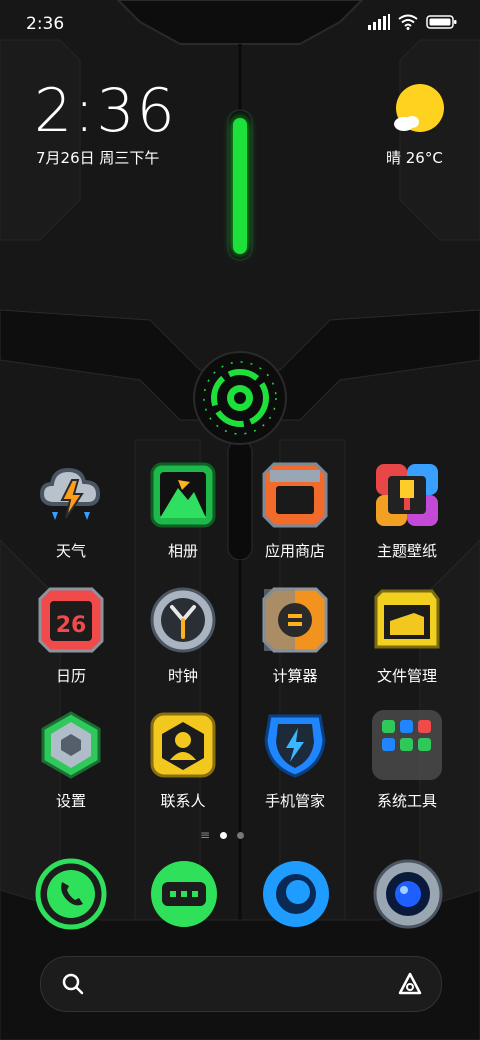 Image resolution: width=480 pixels, height=1040 pixels. What do you see at coordinates (71, 625) in the screenshot?
I see `calendar-badge: 26` at bounding box center [71, 625].